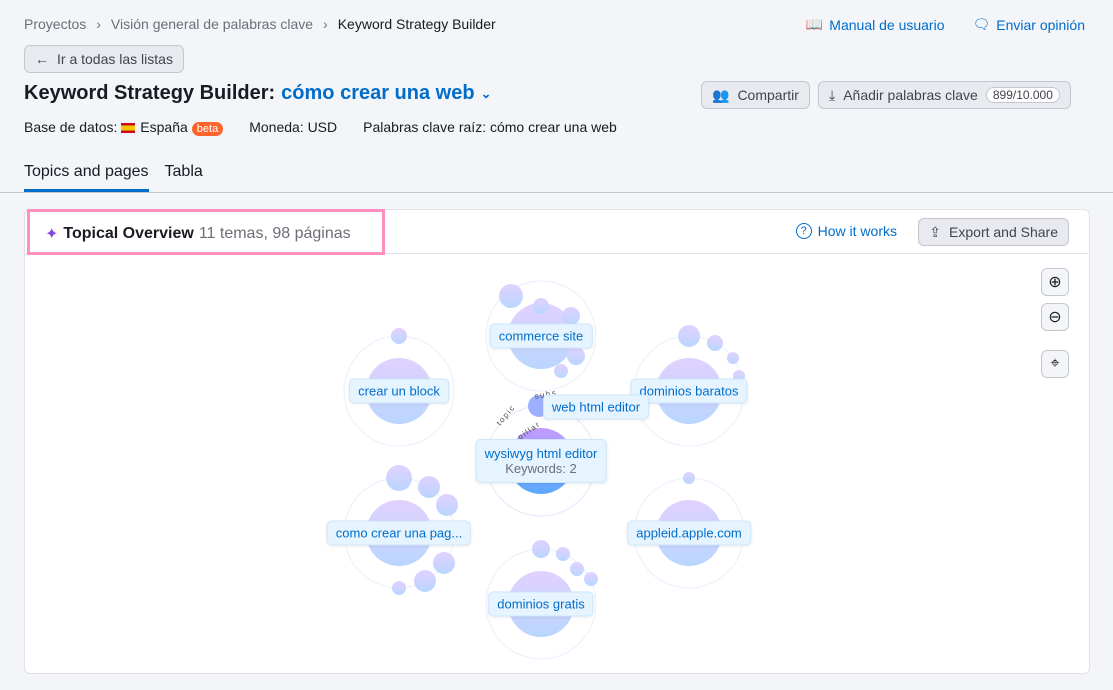 The height and width of the screenshot is (690, 1113). What do you see at coordinates (1003, 232) in the screenshot?
I see `export-label: Export and Share` at bounding box center [1003, 232].